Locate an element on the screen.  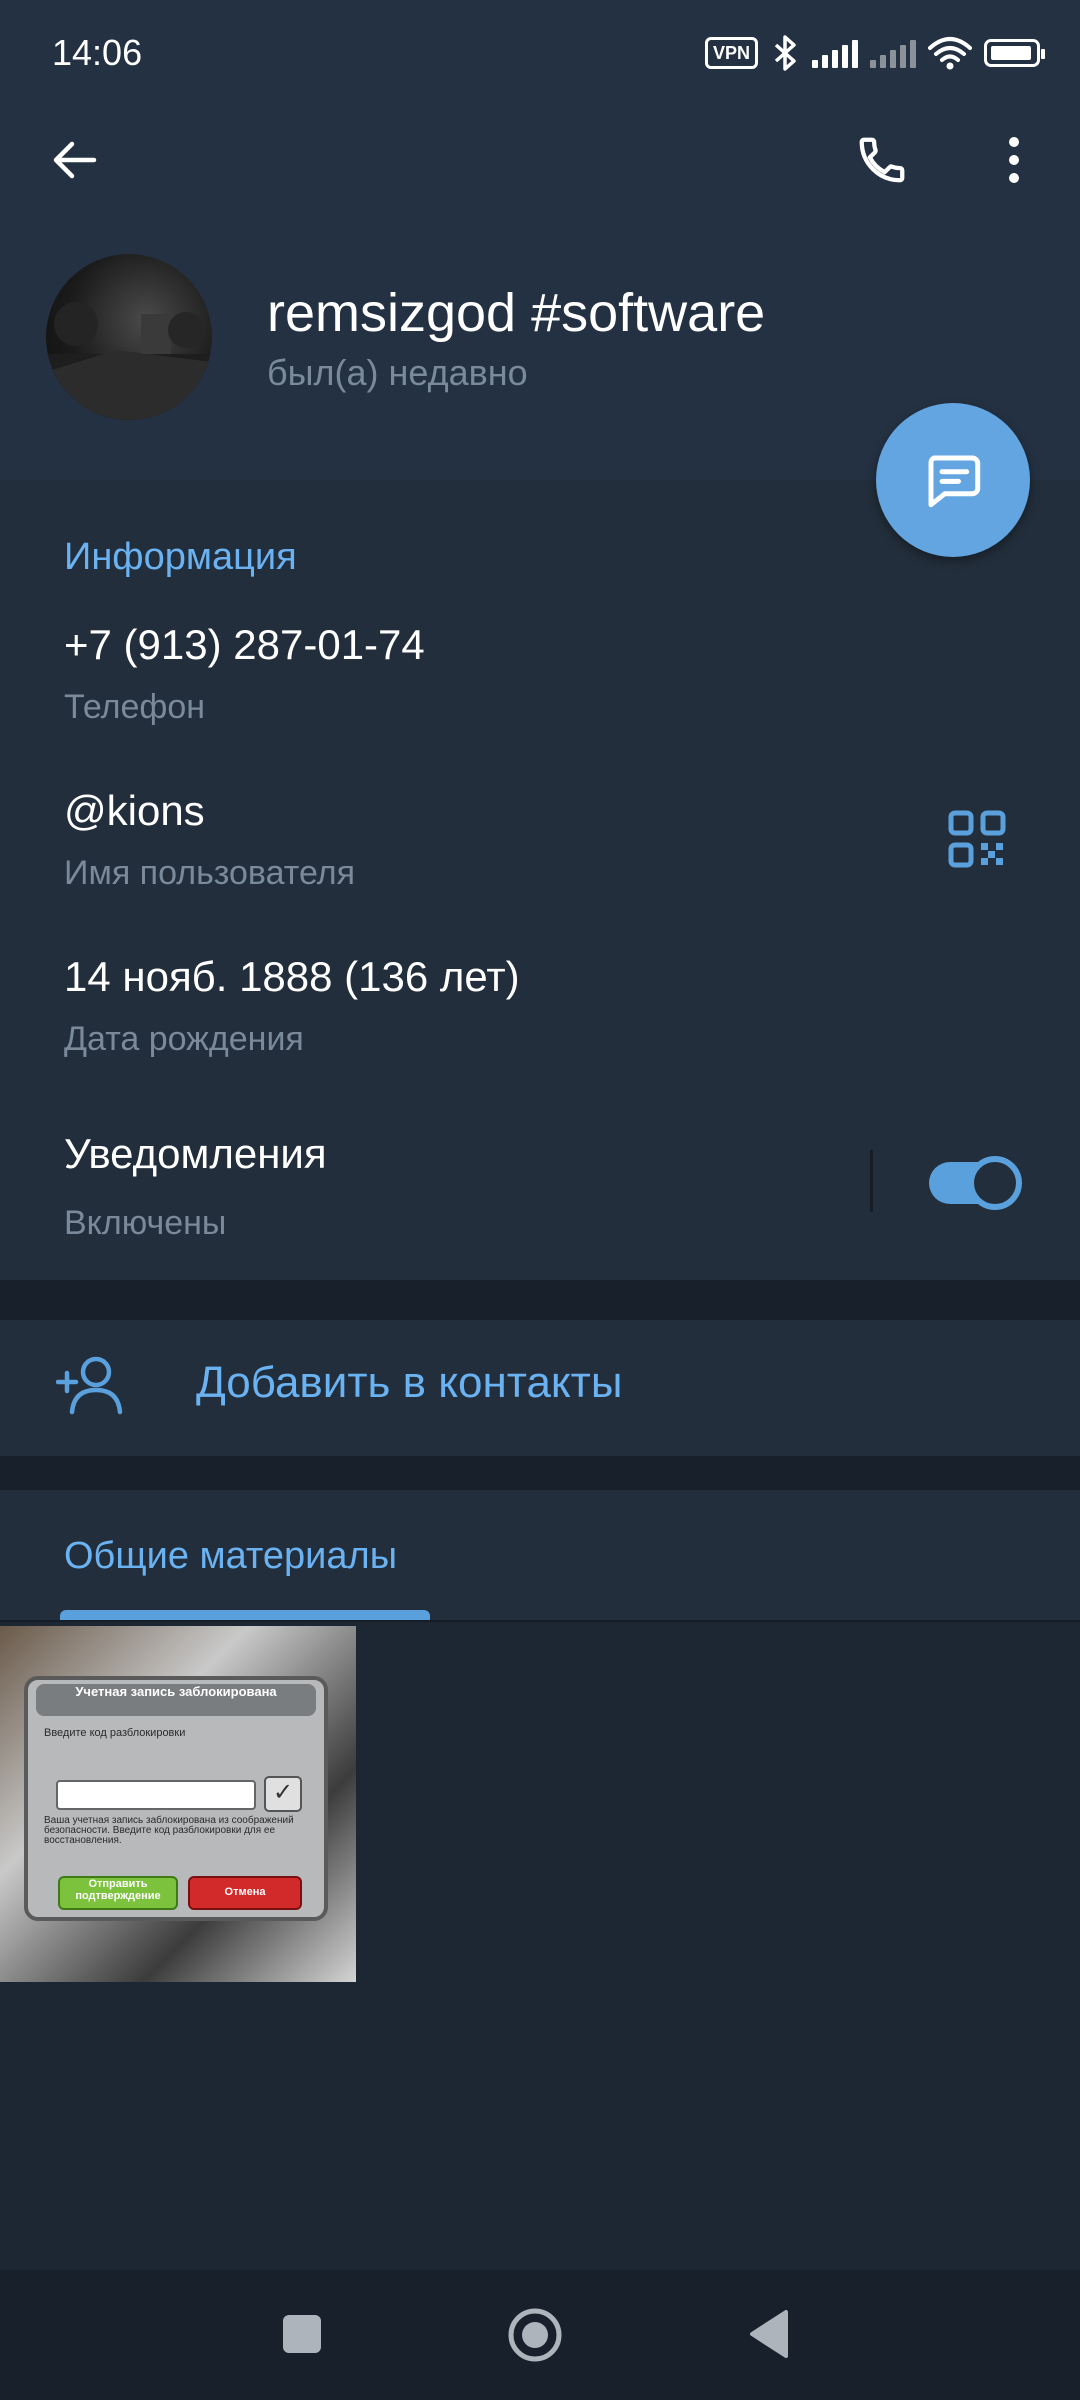
home-button is located at coordinates (535, 2335).